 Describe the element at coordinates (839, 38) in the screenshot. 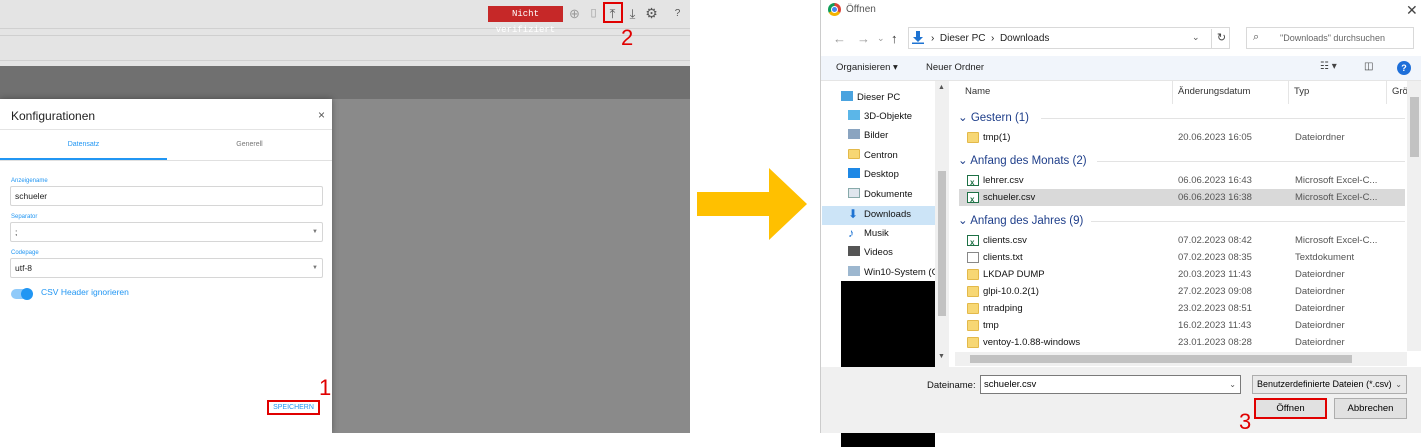

I see `back-button: ←` at that location.